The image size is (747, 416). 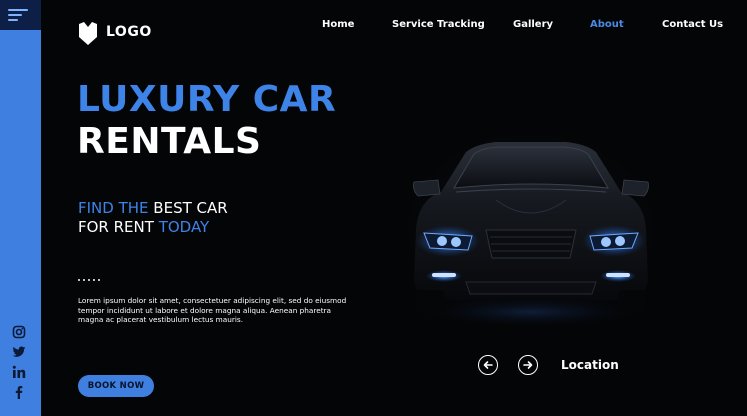 What do you see at coordinates (590, 365) in the screenshot?
I see `location-link: Location` at bounding box center [590, 365].